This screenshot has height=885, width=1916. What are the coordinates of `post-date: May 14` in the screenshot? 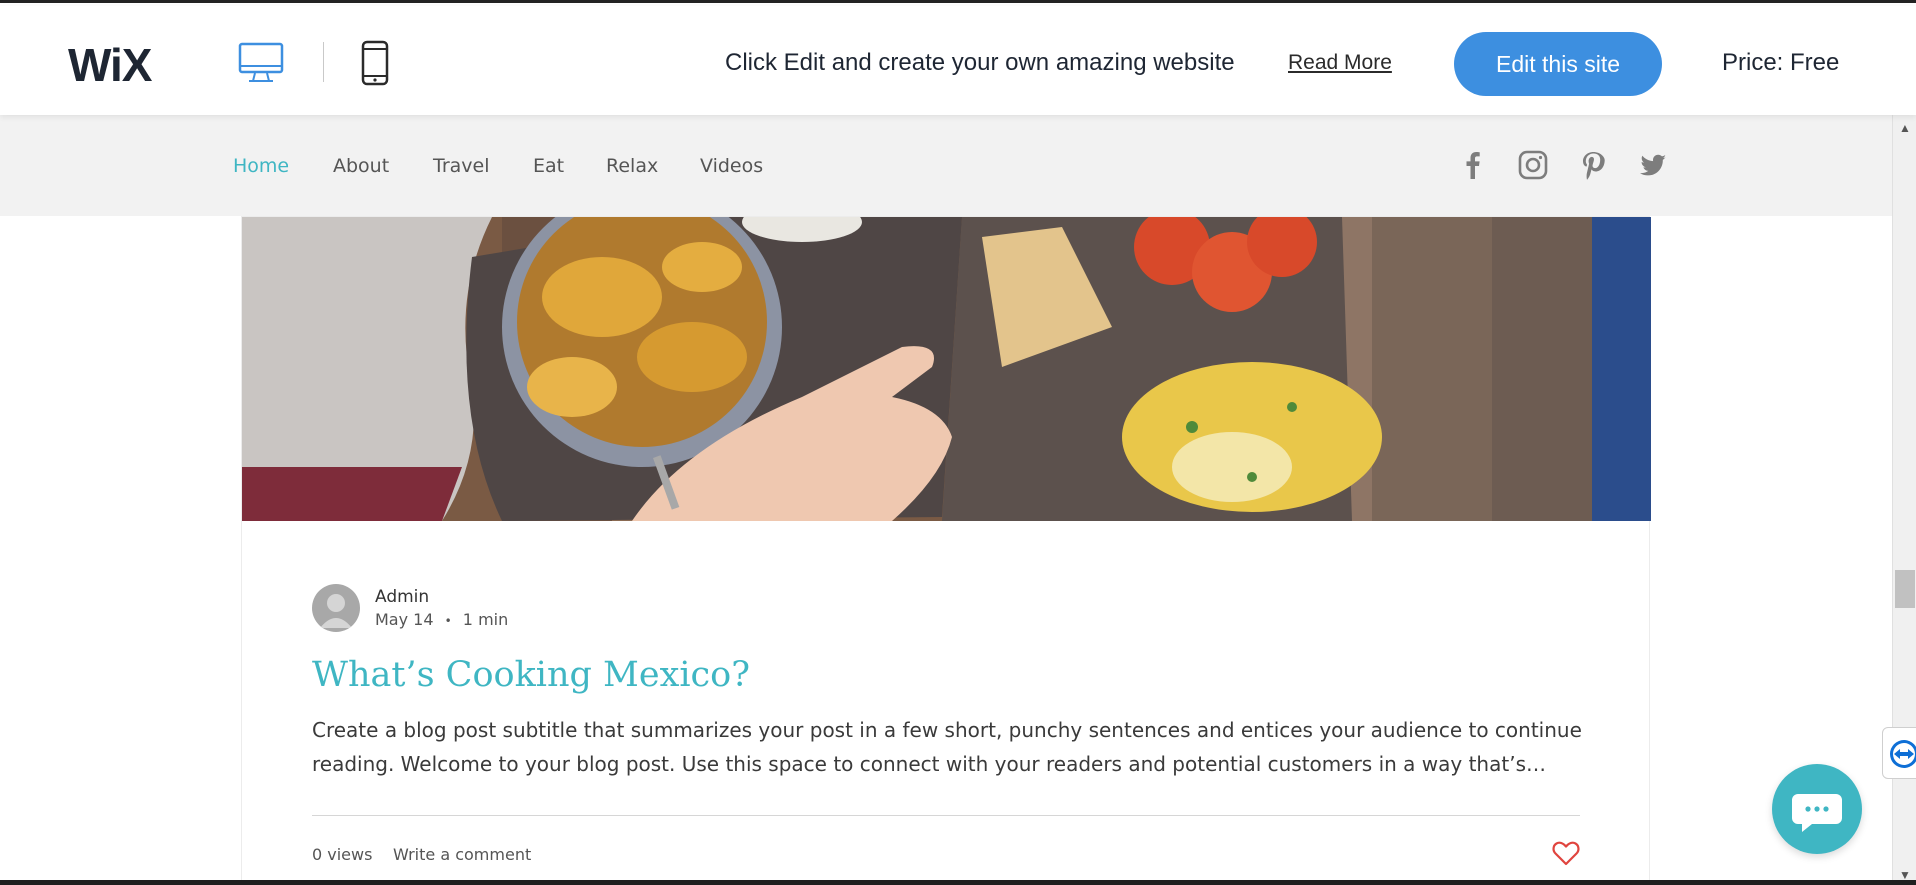 It's located at (404, 619).